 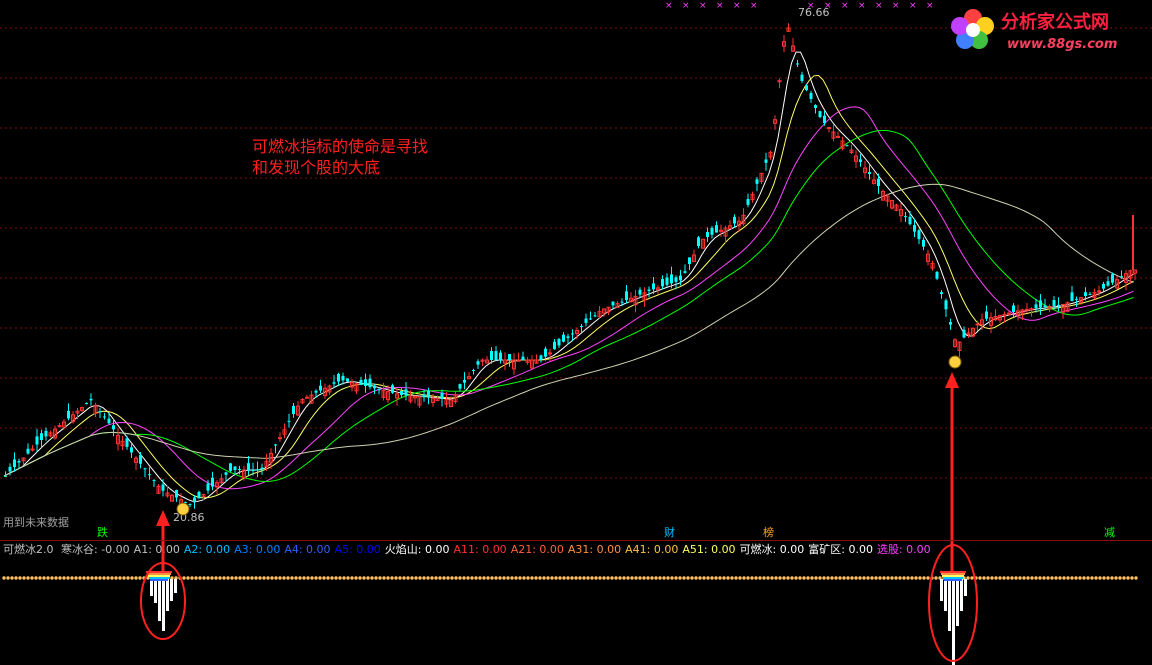 What do you see at coordinates (768, 532) in the screenshot?
I see `tag-bang: 榜` at bounding box center [768, 532].